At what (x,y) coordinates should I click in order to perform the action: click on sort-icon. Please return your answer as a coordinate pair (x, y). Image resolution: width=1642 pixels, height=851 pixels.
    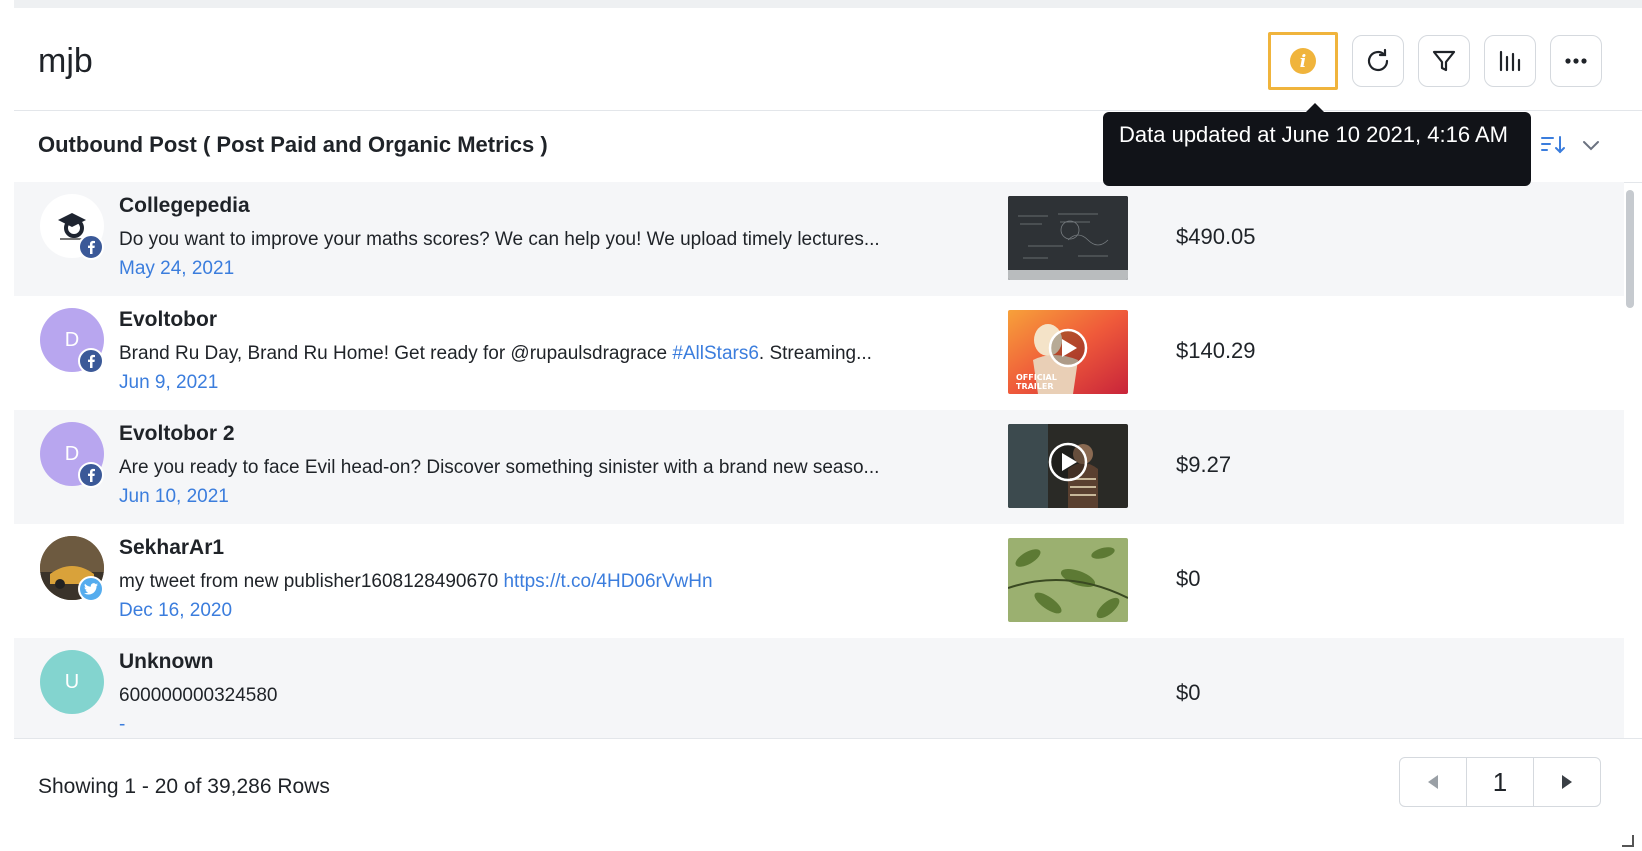
    Looking at the image, I should click on (1553, 145).